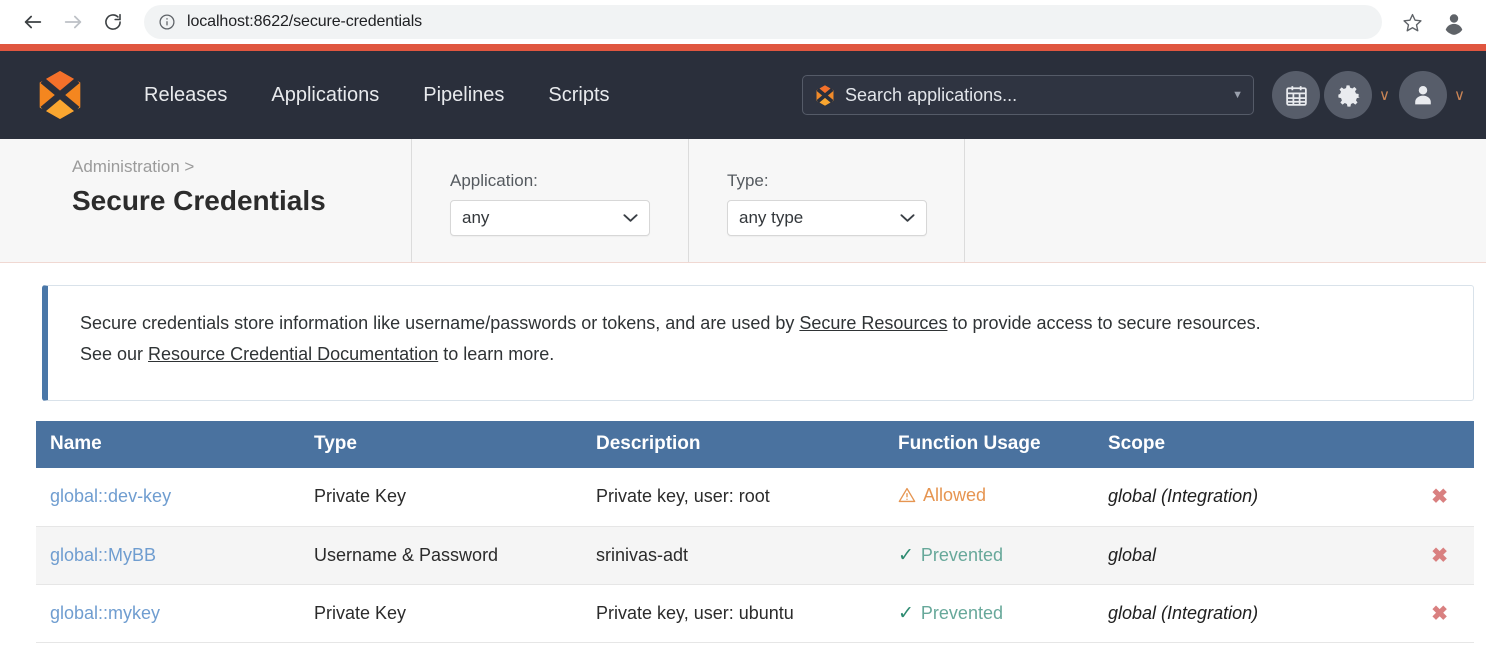 Image resolution: width=1486 pixels, height=660 pixels. I want to click on browser-reload-button, so click(113, 22).